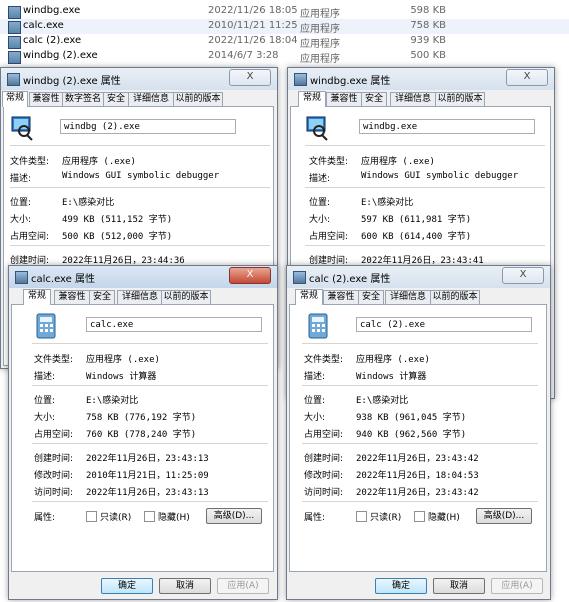 The height and width of the screenshot is (602, 569). I want to click on file-row-windbg-2: windbg (2).exe 2014/6/7 3:28 应用程序 500 KB, so click(284, 57).